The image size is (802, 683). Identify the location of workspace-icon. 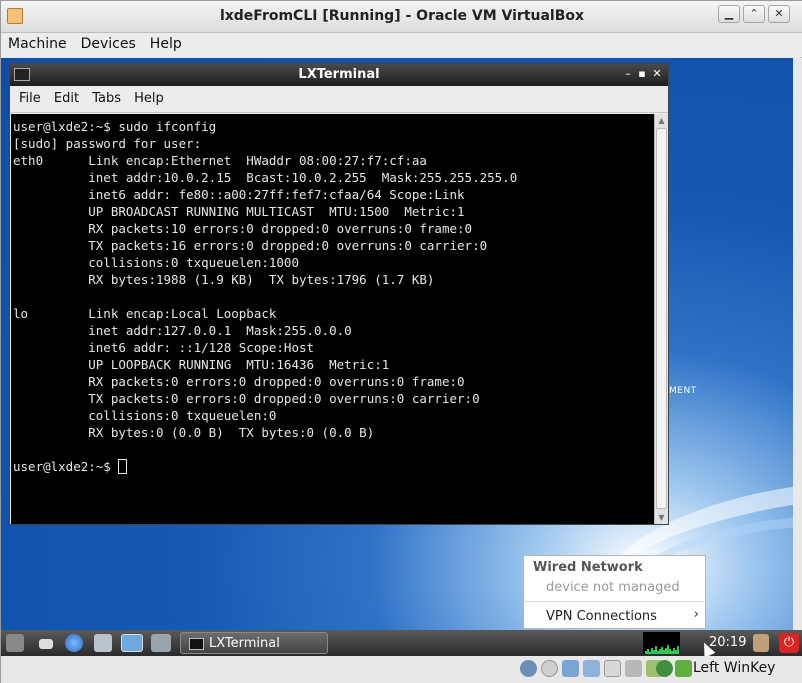
(161, 643).